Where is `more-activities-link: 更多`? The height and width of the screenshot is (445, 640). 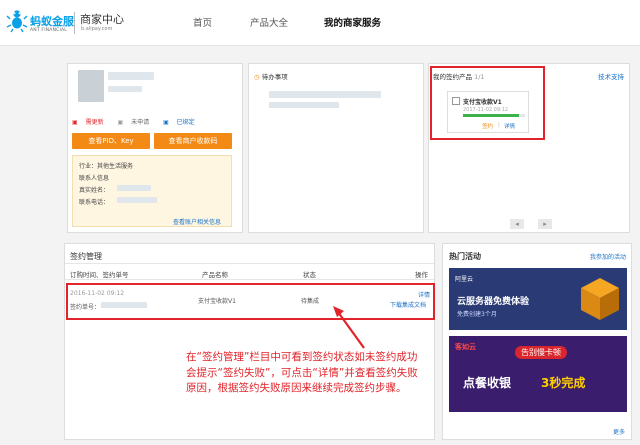 more-activities-link: 更多 is located at coordinates (619, 431).